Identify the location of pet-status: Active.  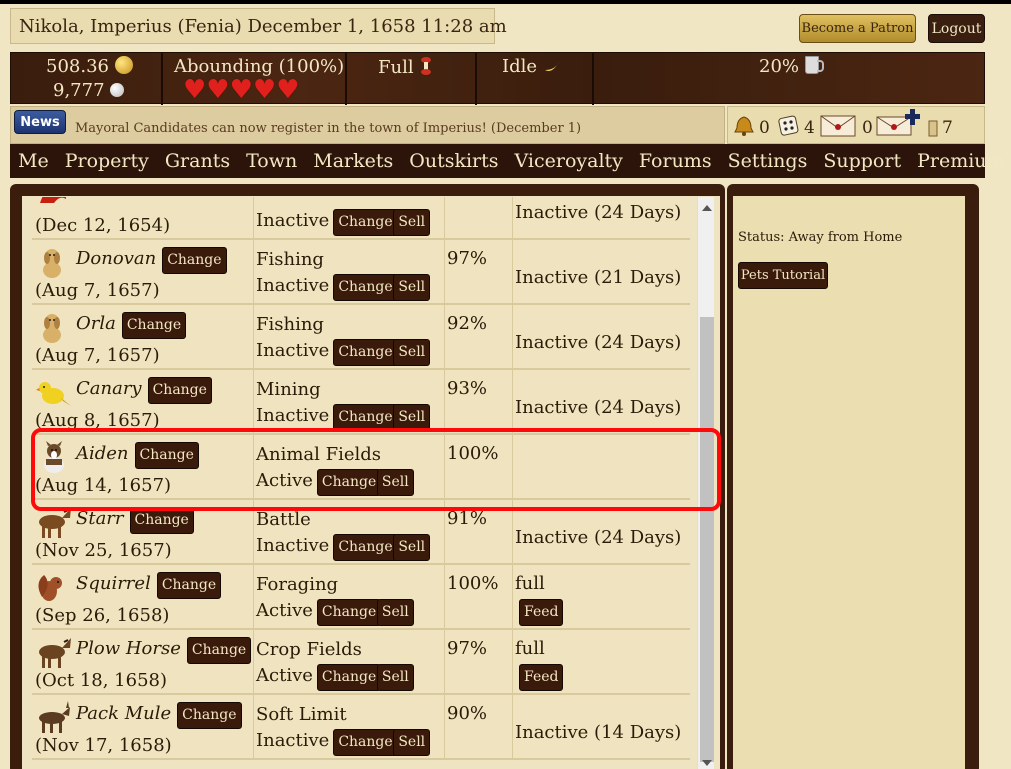
(284, 610).